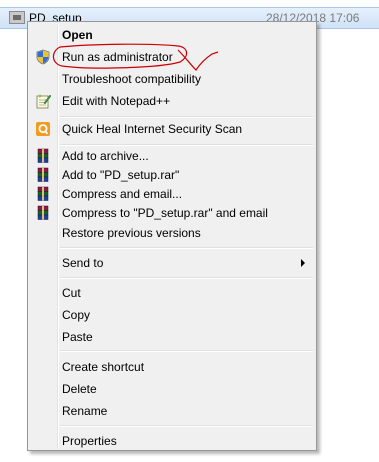  What do you see at coordinates (89, 441) in the screenshot?
I see `menu-item-label: Properties` at bounding box center [89, 441].